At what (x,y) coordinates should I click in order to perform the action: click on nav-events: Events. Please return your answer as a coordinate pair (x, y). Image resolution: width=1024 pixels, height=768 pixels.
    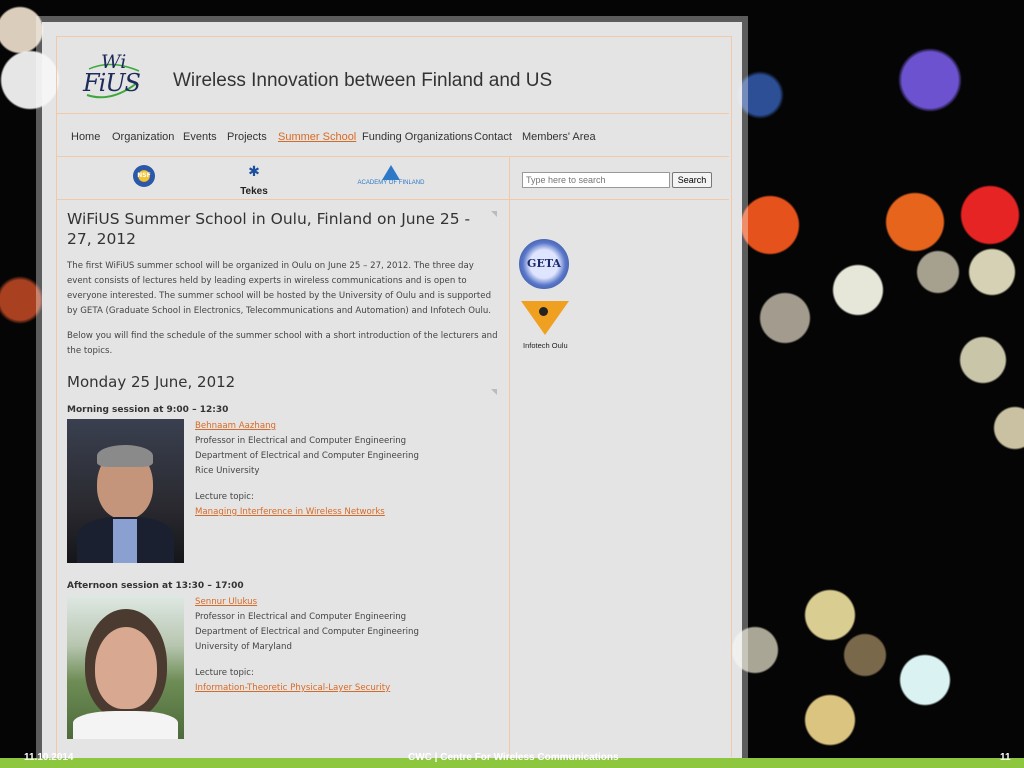
    Looking at the image, I should click on (200, 137).